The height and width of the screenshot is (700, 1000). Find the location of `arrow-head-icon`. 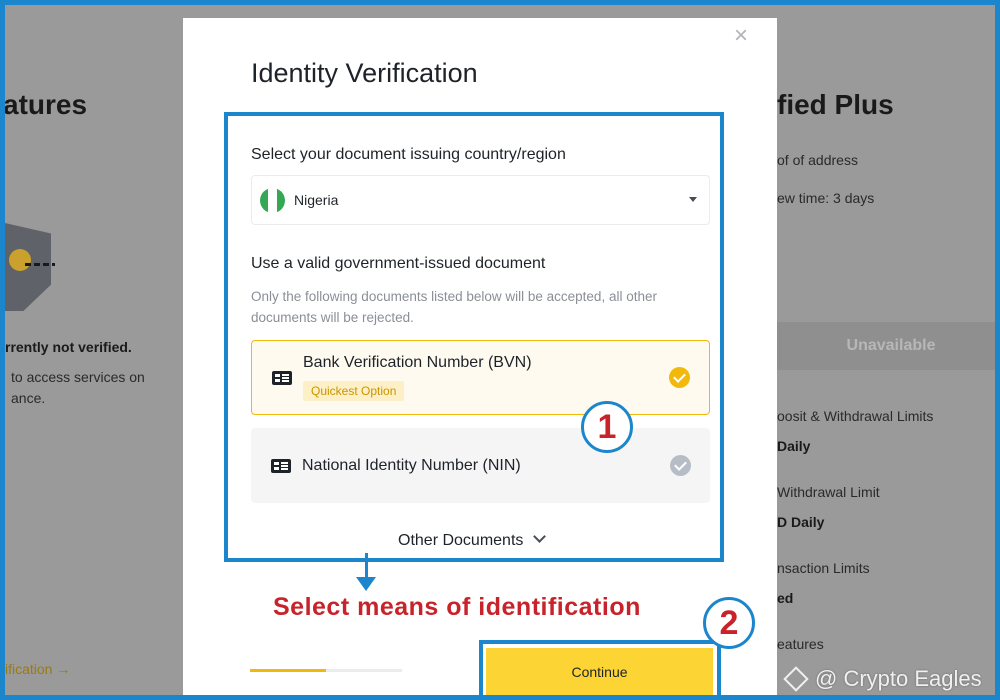

arrow-head-icon is located at coordinates (366, 584).